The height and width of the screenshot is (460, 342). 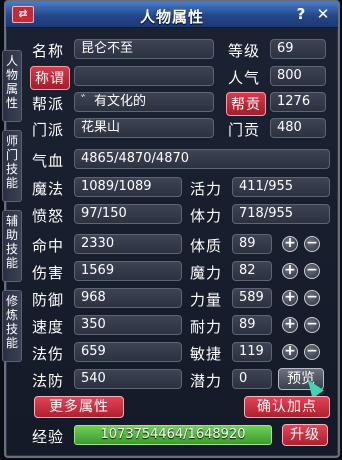 I want to click on exp-label: 经验, so click(x=48, y=437).